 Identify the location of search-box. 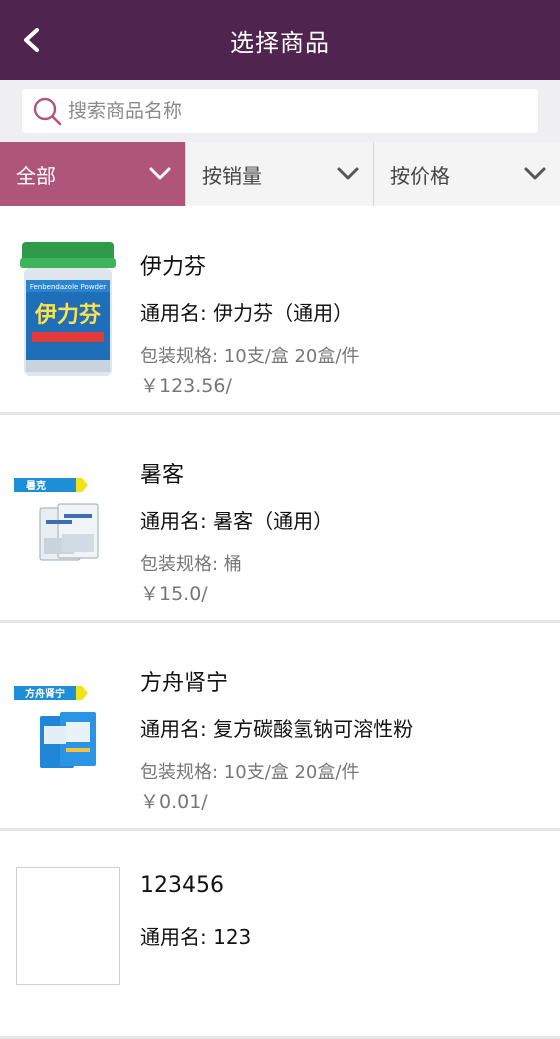
(280, 111).